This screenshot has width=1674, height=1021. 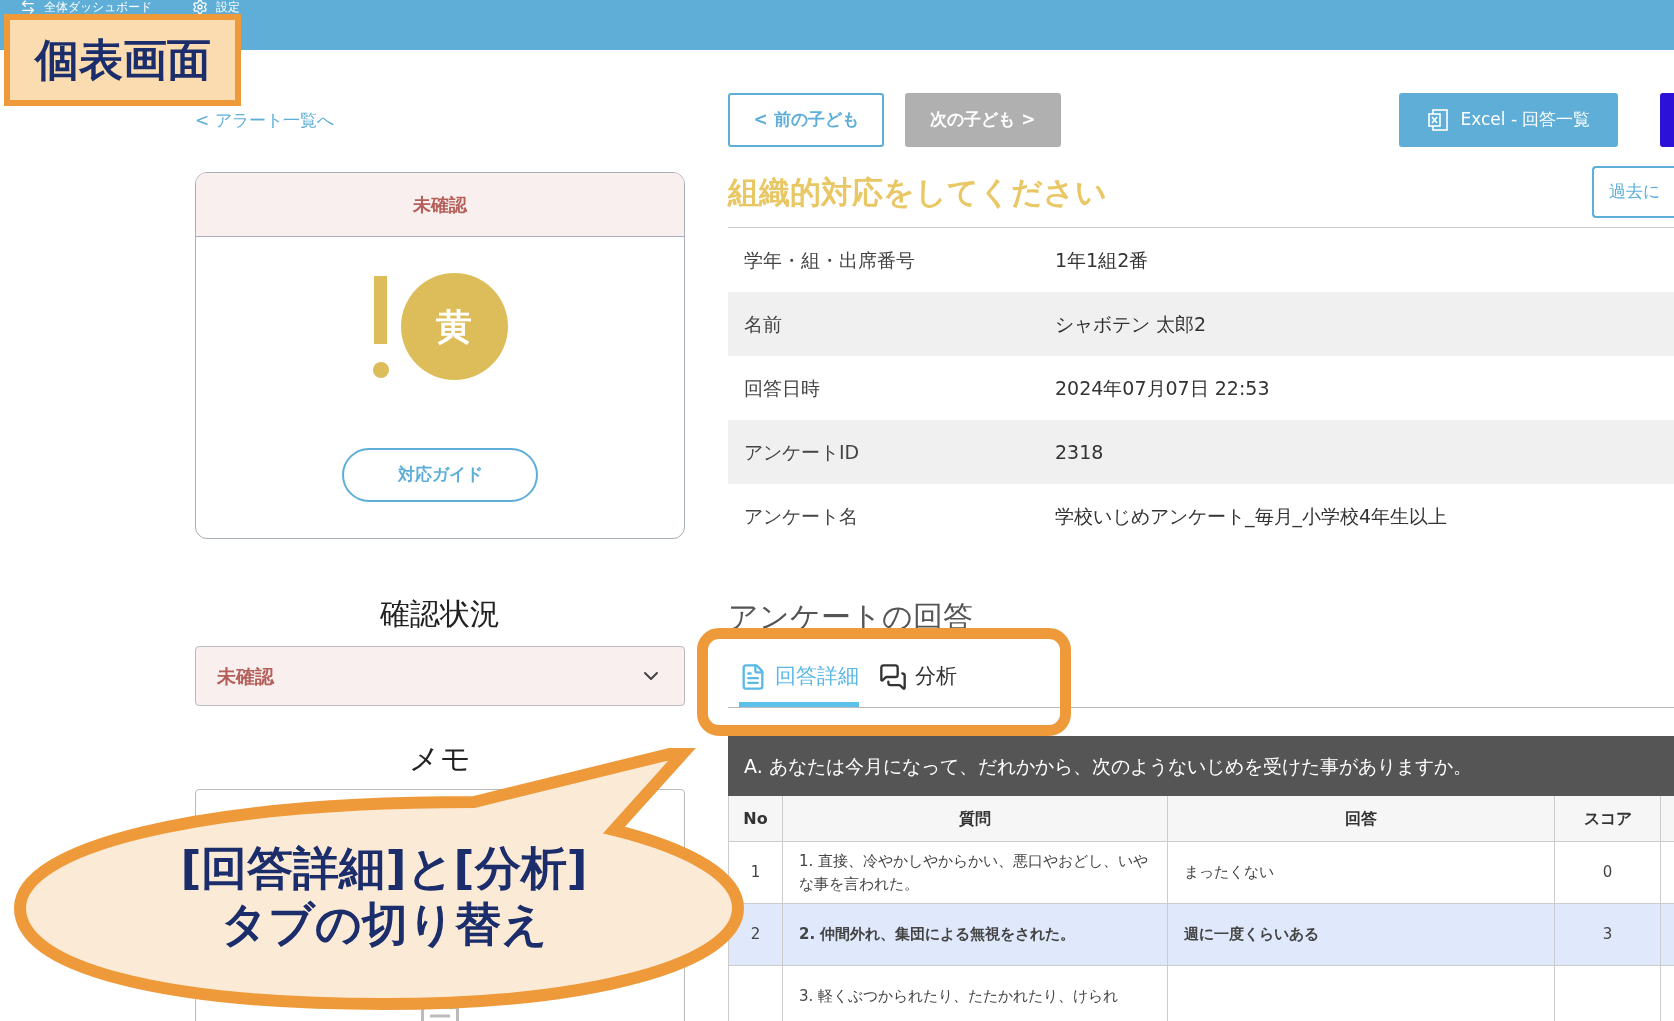 I want to click on info-label: アンケートID, so click(x=802, y=452).